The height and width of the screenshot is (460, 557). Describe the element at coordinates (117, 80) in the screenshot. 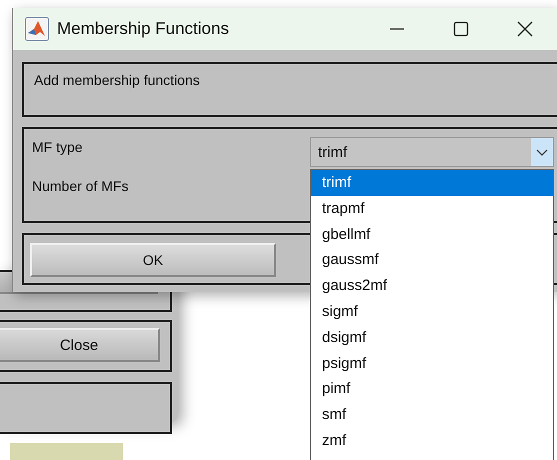

I see `header-text: Add membership functions` at that location.